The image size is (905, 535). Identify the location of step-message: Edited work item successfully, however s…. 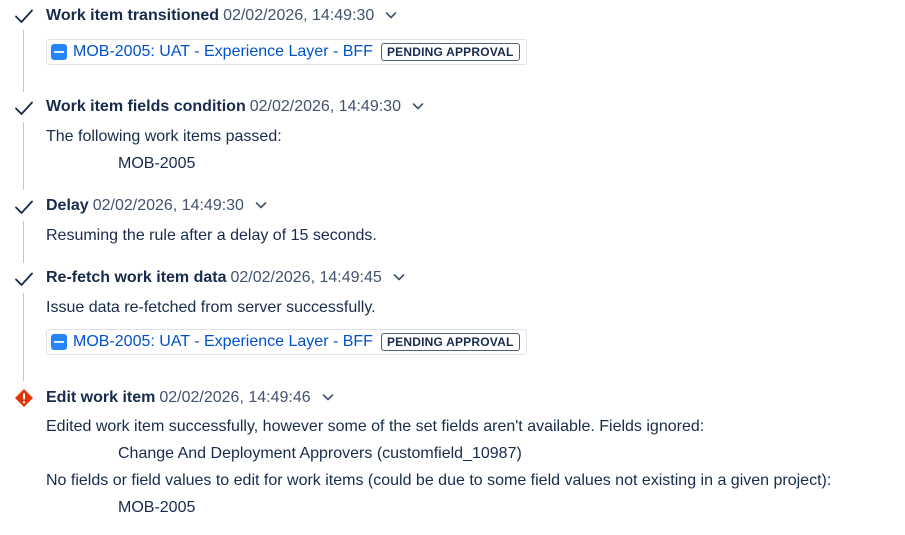
(375, 426).